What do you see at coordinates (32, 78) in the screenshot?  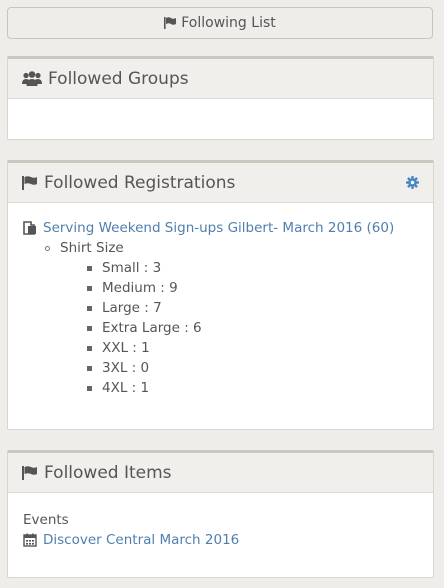 I see `users-icon` at bounding box center [32, 78].